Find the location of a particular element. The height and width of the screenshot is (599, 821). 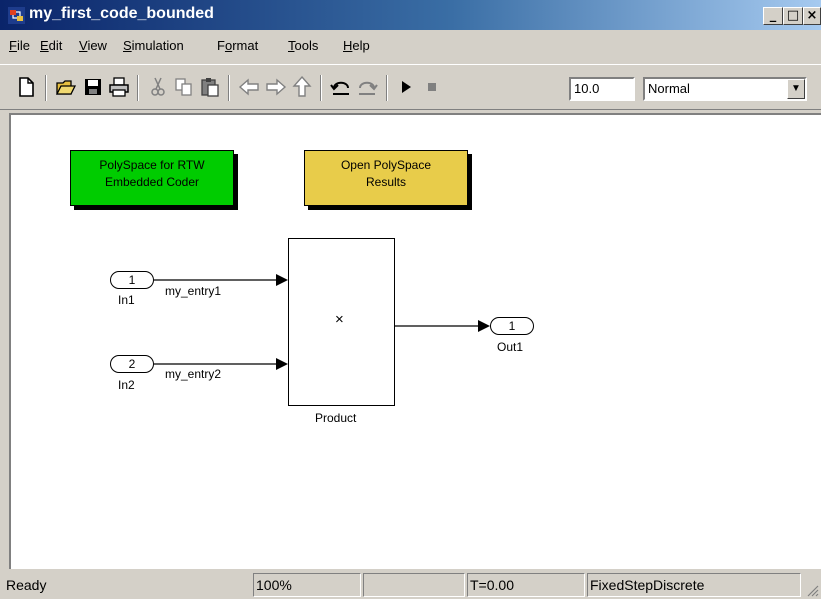

toolbar: 10.0 Normal ▼ is located at coordinates (410, 87).